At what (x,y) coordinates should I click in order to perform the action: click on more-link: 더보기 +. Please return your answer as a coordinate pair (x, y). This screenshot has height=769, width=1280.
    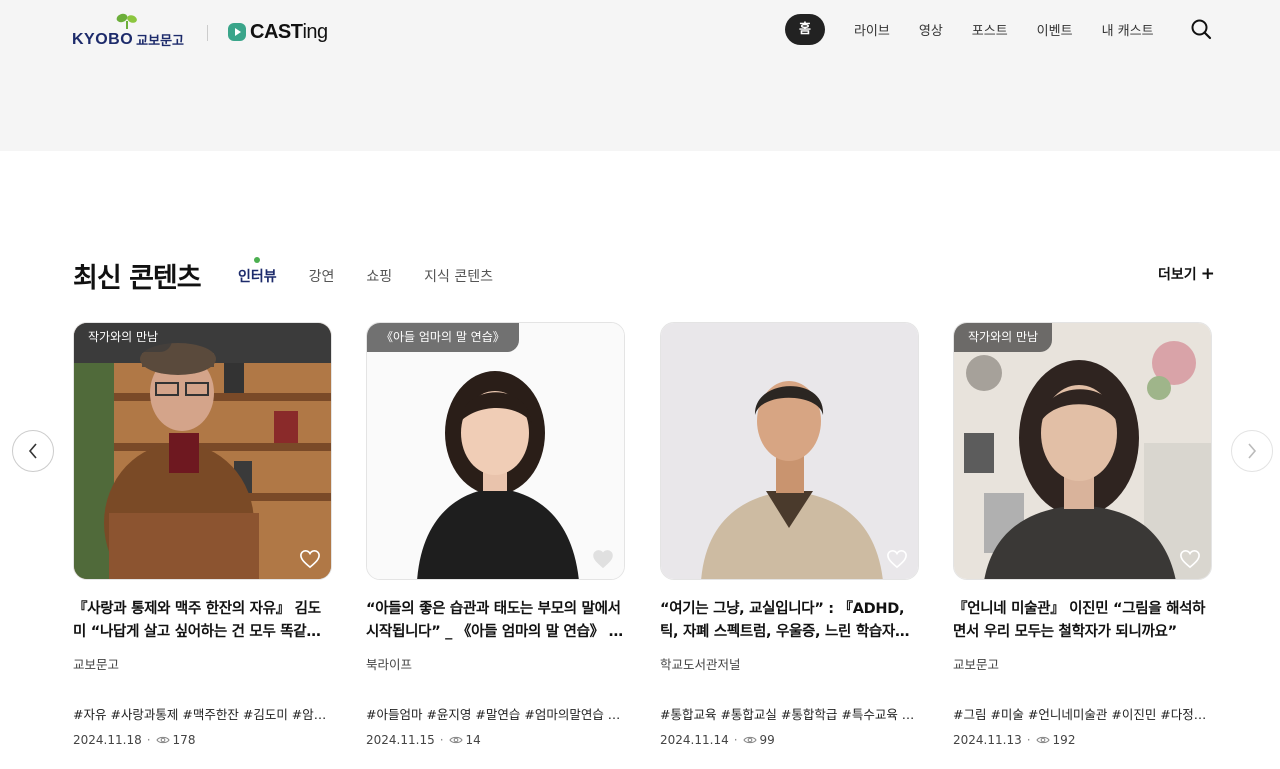
    Looking at the image, I should click on (1186, 274).